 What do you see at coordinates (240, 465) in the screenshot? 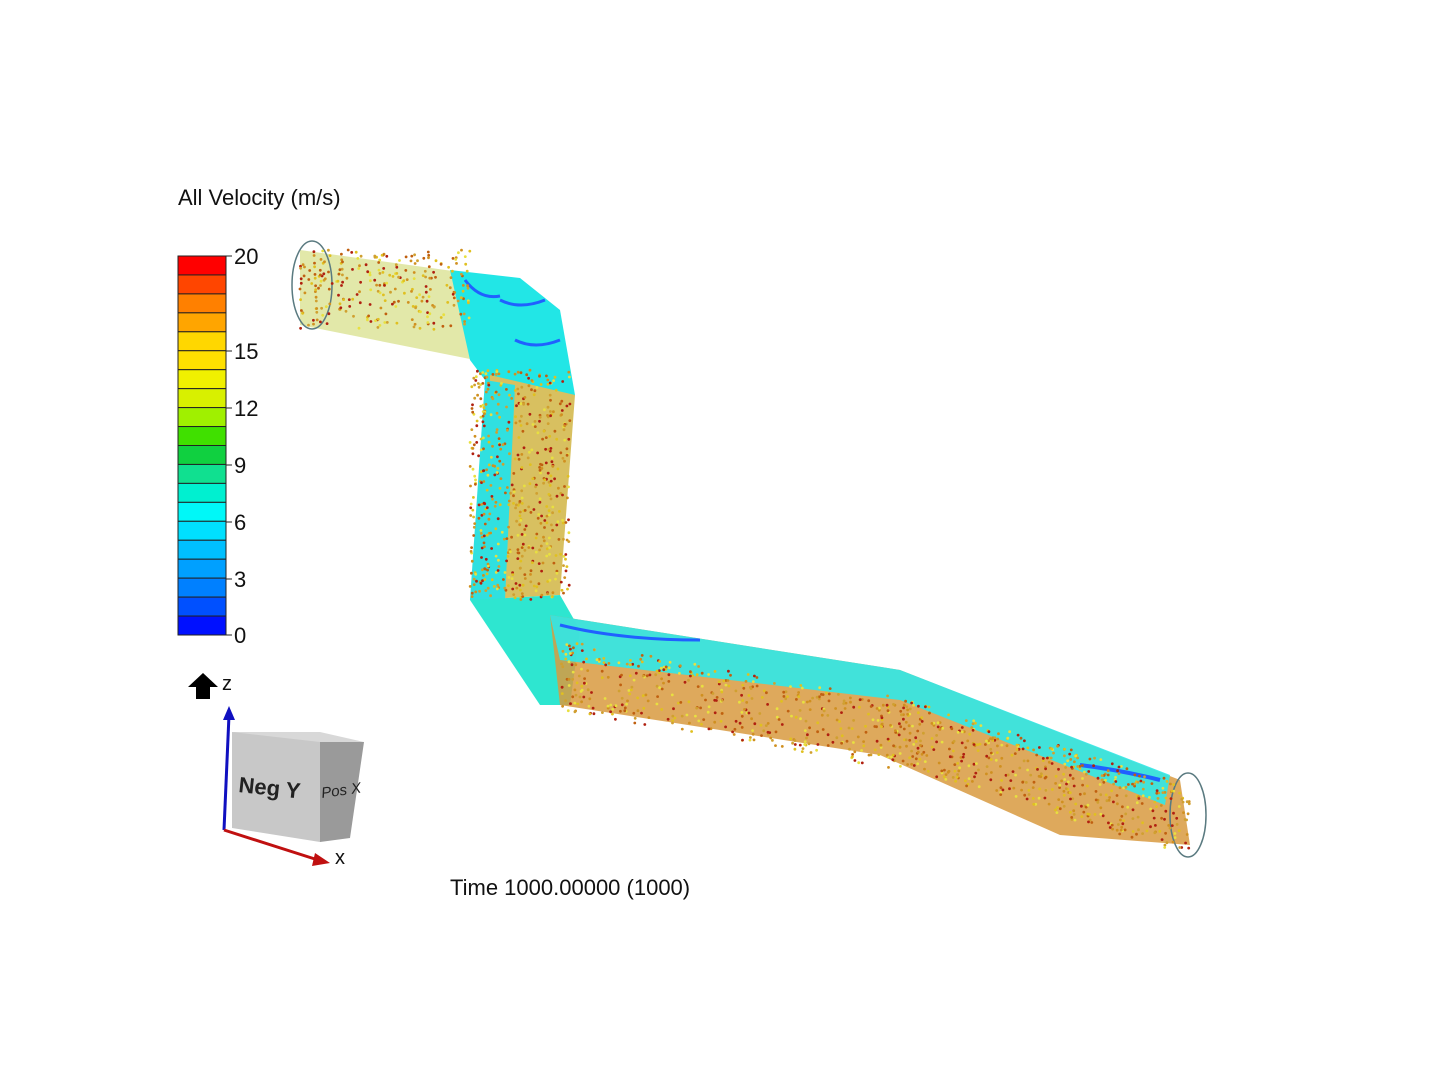
I see `tick-label: 9` at bounding box center [240, 465].